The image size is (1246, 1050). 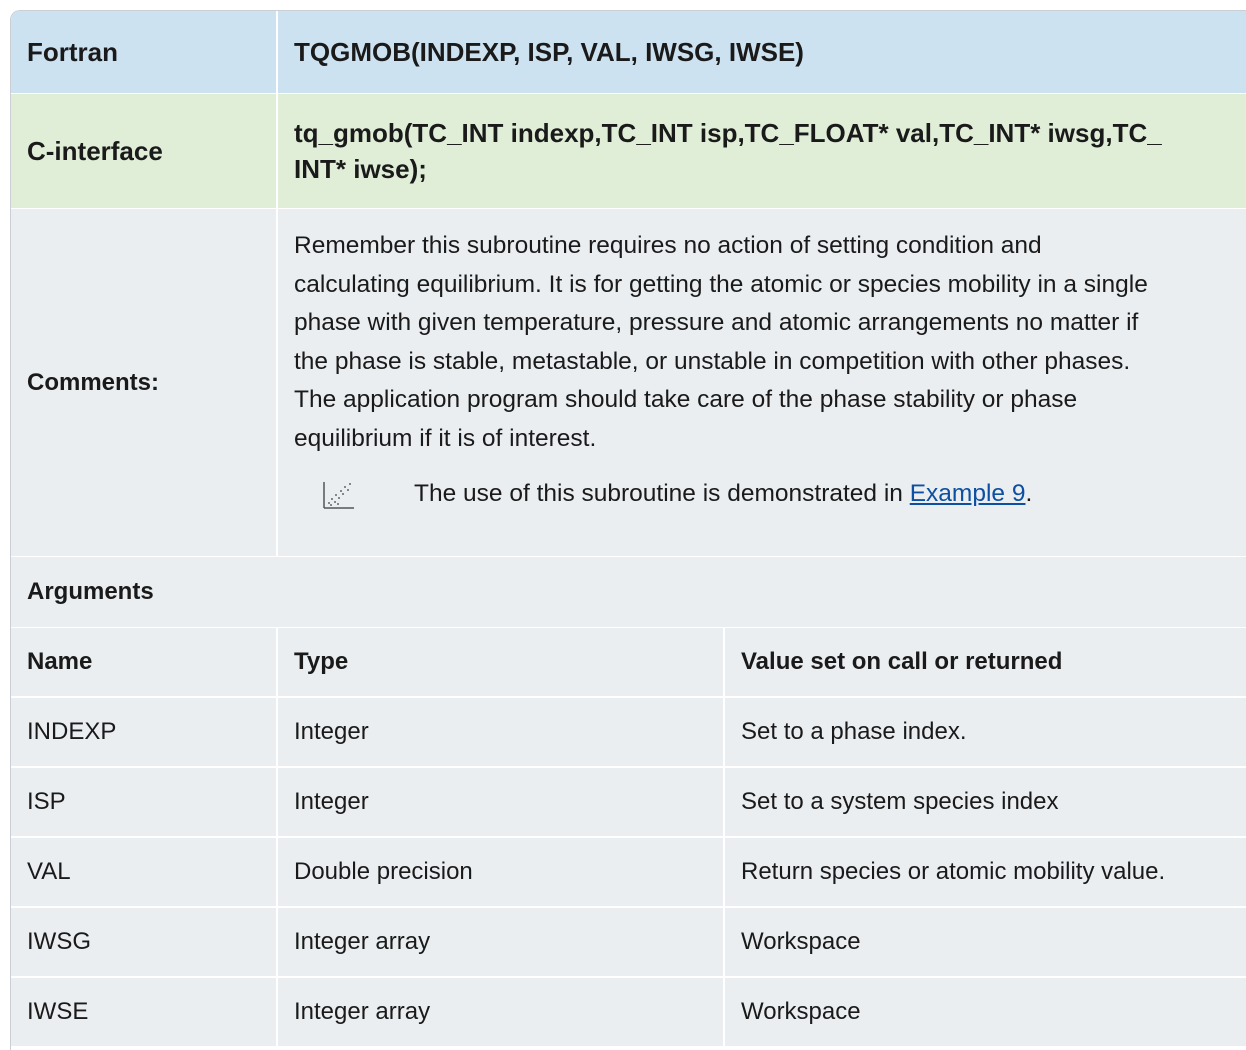 I want to click on fortran-label: Fortran, so click(x=144, y=52).